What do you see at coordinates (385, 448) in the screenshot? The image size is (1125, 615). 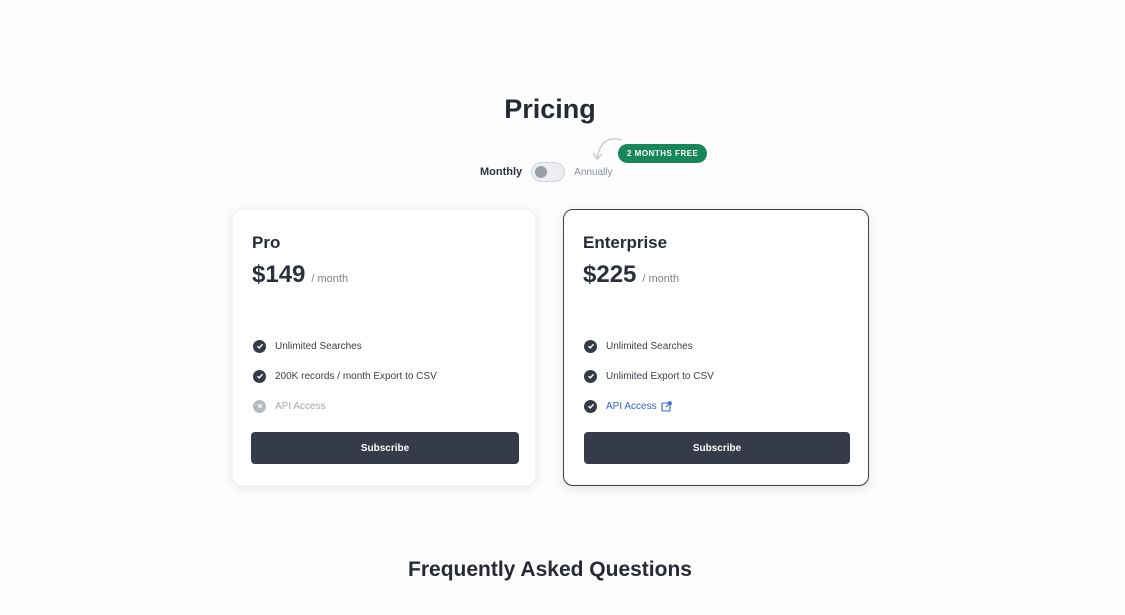 I see `subscribe-button-pro: Subscribe` at bounding box center [385, 448].